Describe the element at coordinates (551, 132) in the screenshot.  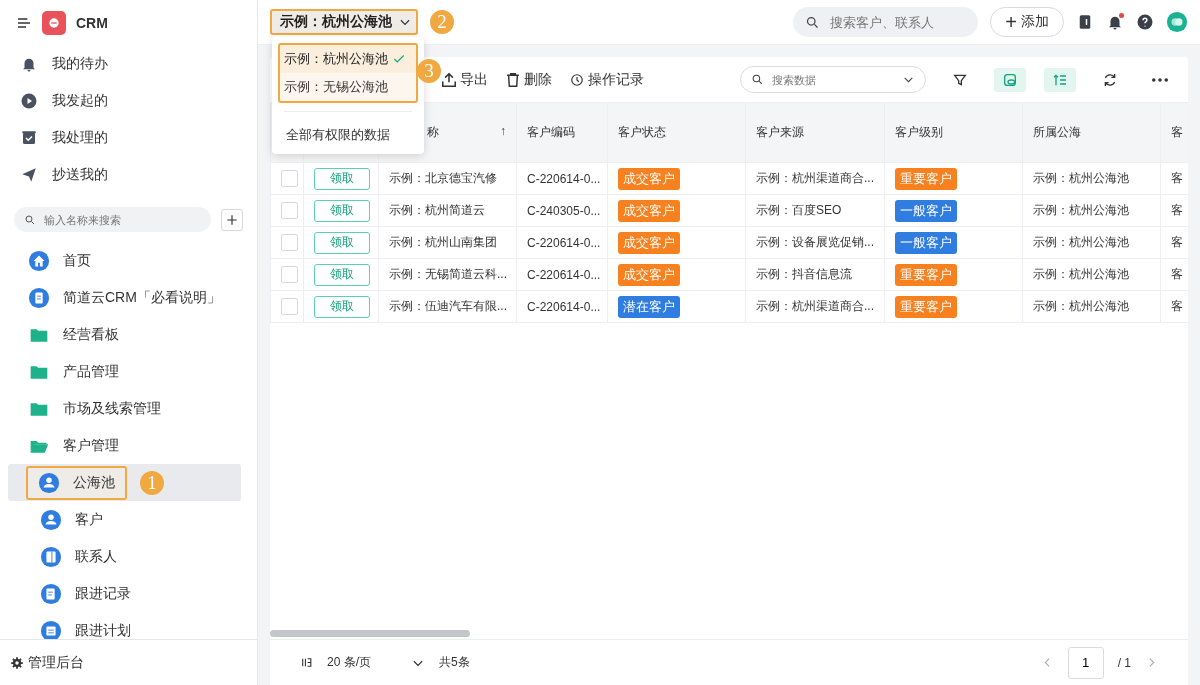
I see `column-header: 客户编码` at that location.